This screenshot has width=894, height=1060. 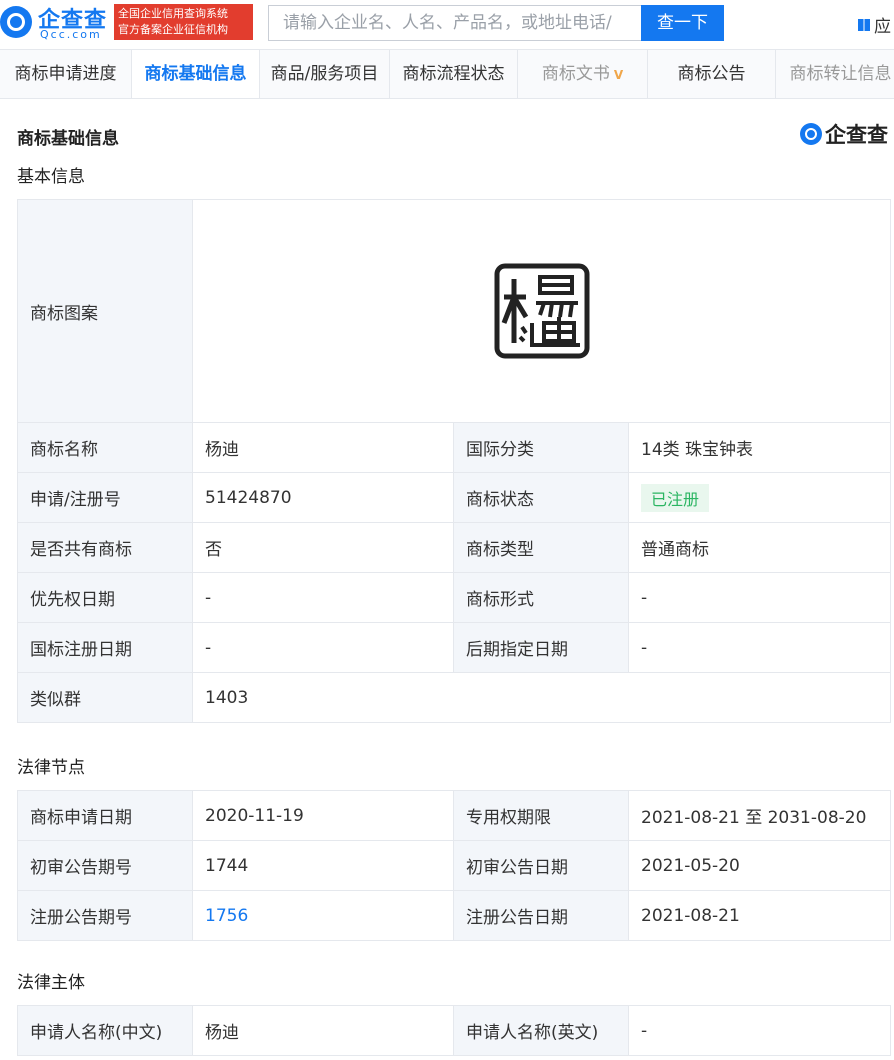 I want to click on table-row: 注册公告期号 1756 注册公告日期 2021-08-21, so click(x=454, y=915).